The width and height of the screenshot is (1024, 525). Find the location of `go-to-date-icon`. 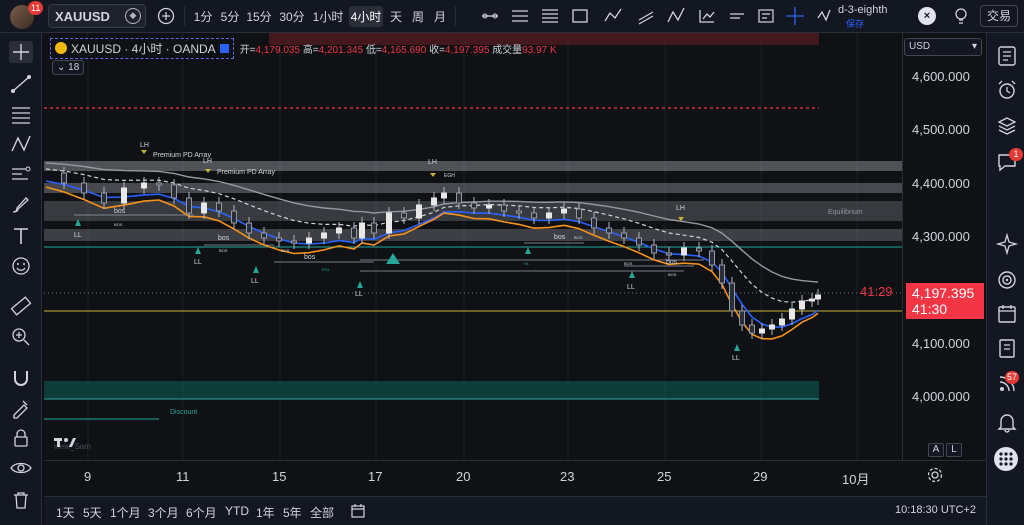

go-to-date-icon is located at coordinates (358, 511).